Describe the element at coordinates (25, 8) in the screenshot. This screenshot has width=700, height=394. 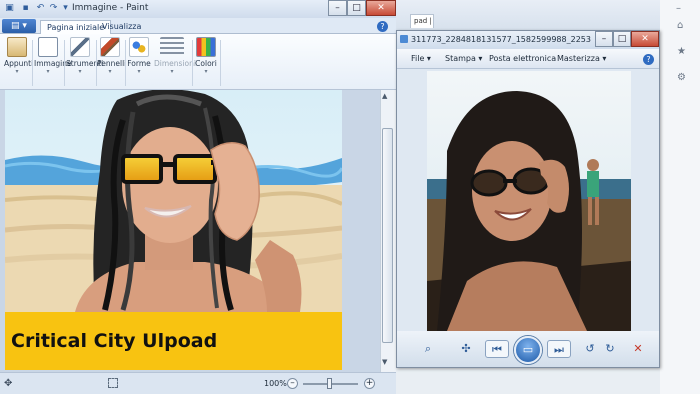
I see `save-icon: ▪` at that location.